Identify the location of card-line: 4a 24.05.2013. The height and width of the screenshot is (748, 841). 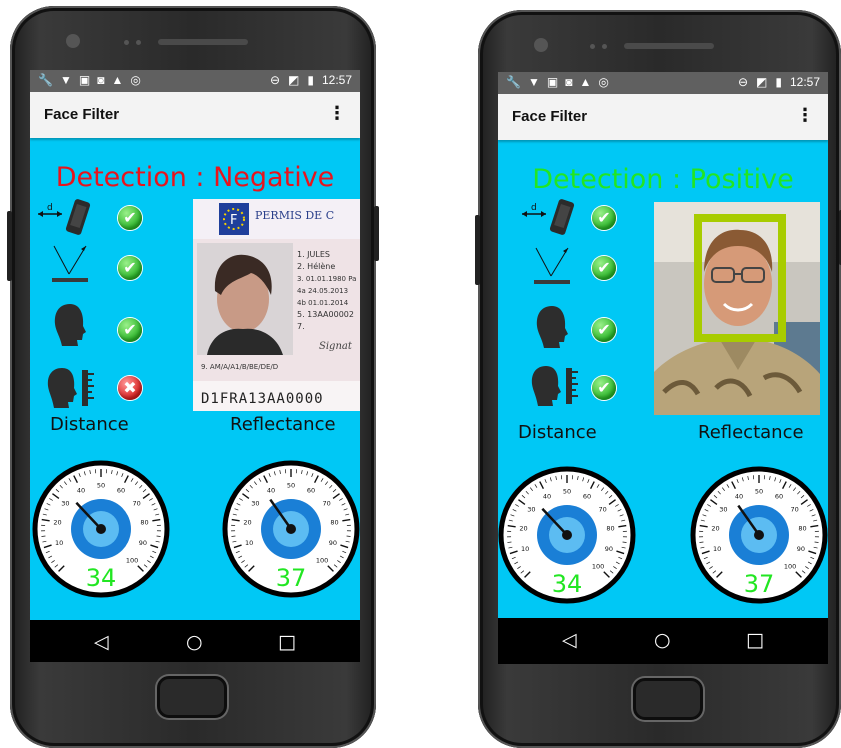
(322, 291).